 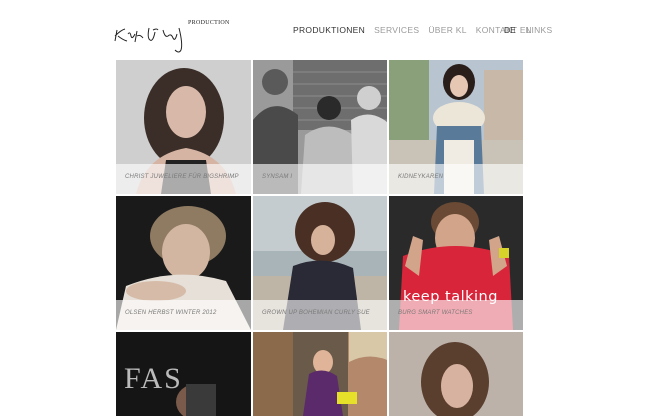 What do you see at coordinates (329, 30) in the screenshot?
I see `nav-item-produktionen: PRODUKTIONEN` at bounding box center [329, 30].